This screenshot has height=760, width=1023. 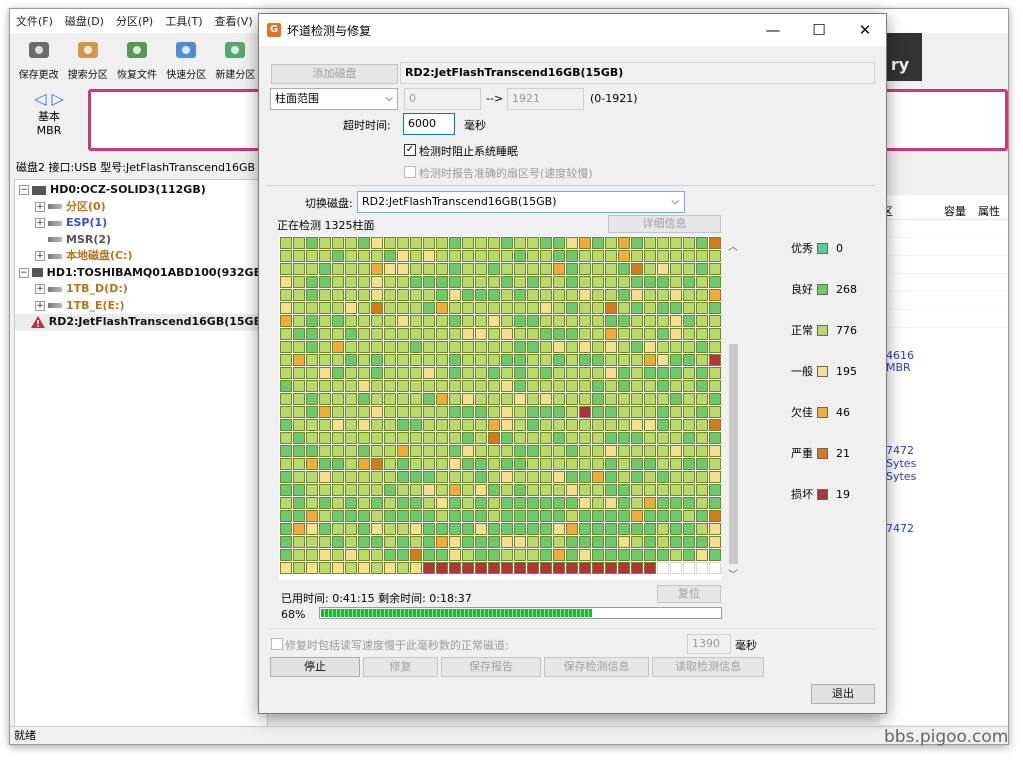 What do you see at coordinates (689, 594) in the screenshot?
I see `reset-button: 复位` at bounding box center [689, 594].